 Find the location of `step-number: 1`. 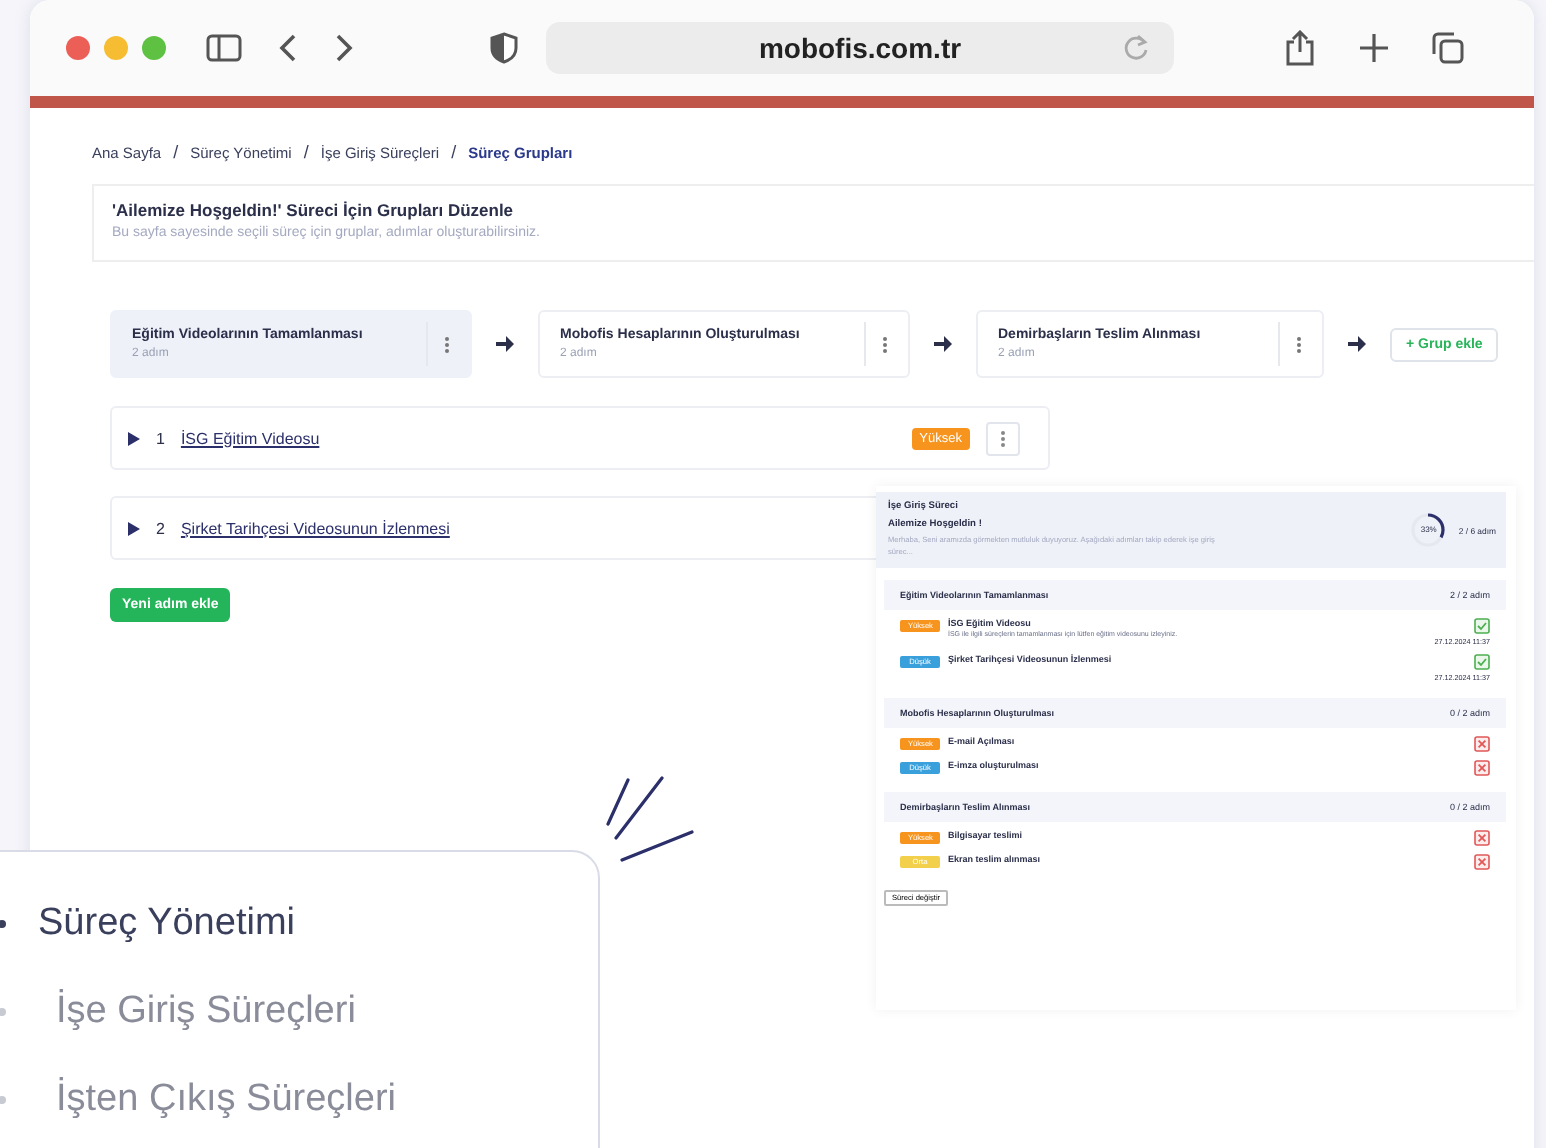

step-number: 1 is located at coordinates (160, 438).